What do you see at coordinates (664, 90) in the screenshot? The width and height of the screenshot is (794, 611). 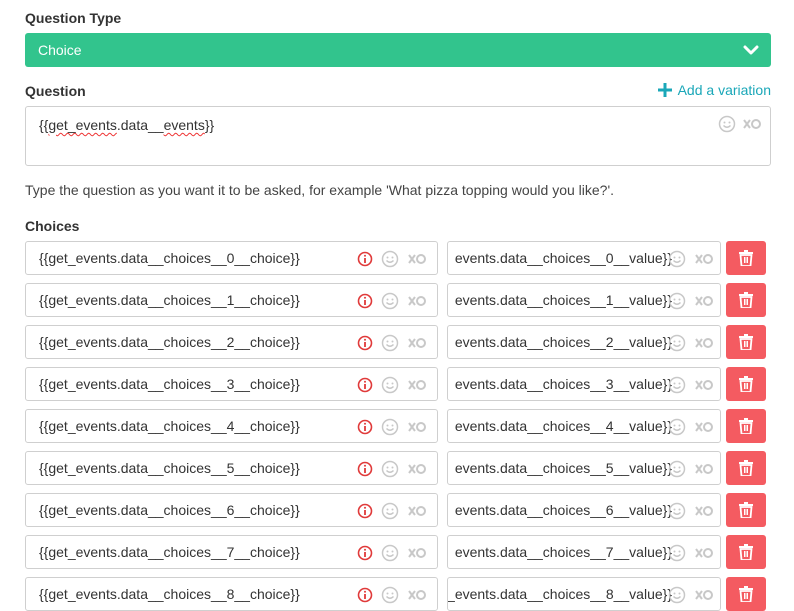 I see `plus-icon` at bounding box center [664, 90].